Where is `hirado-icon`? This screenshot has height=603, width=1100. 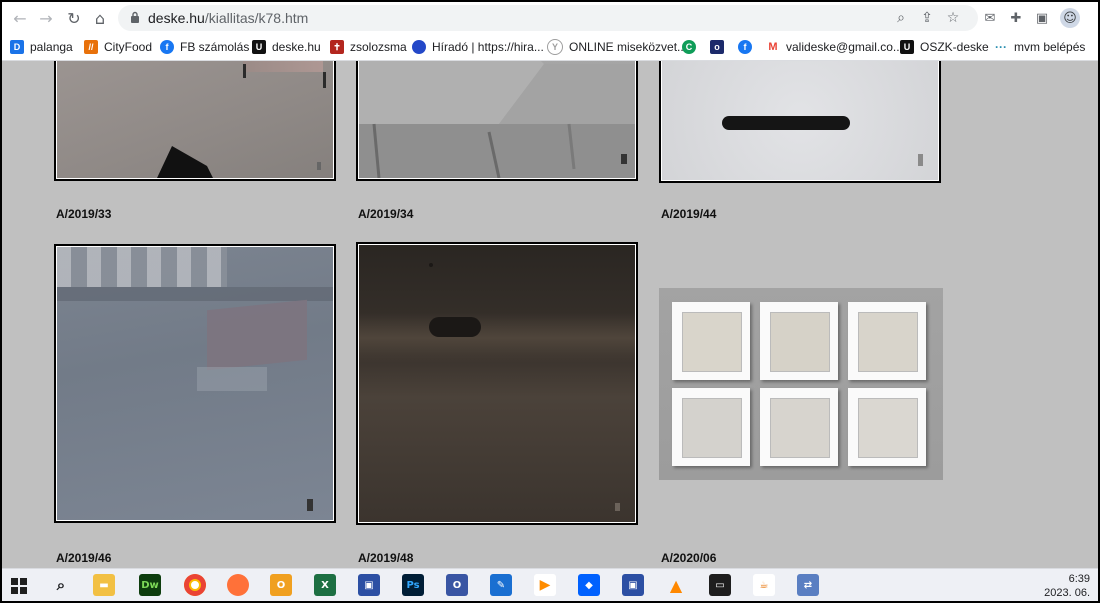
hirado-icon is located at coordinates (419, 47).